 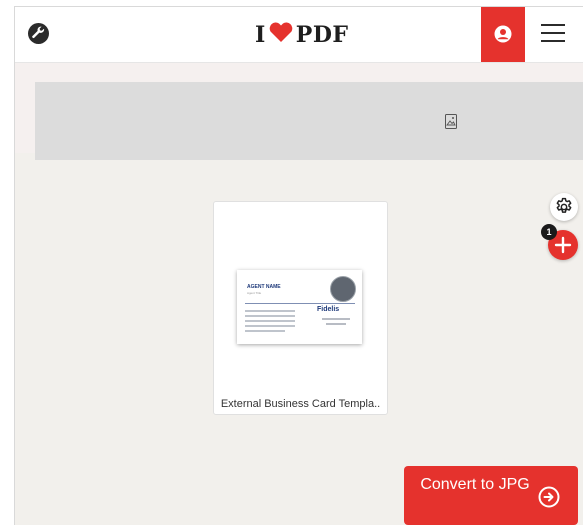 What do you see at coordinates (343, 289) in the screenshot?
I see `thumbnail-photo` at bounding box center [343, 289].